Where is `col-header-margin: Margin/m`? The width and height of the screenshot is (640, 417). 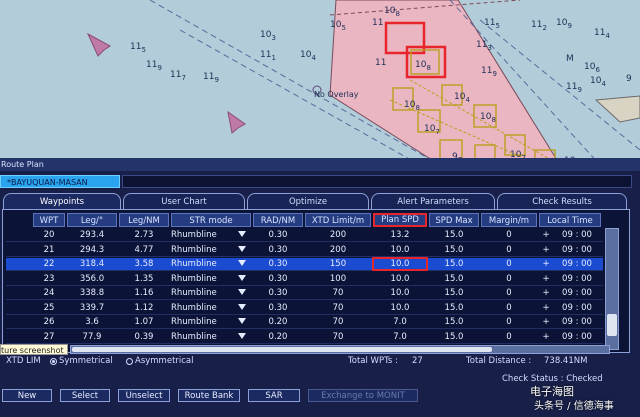 col-header-margin: Margin/m is located at coordinates (509, 220).